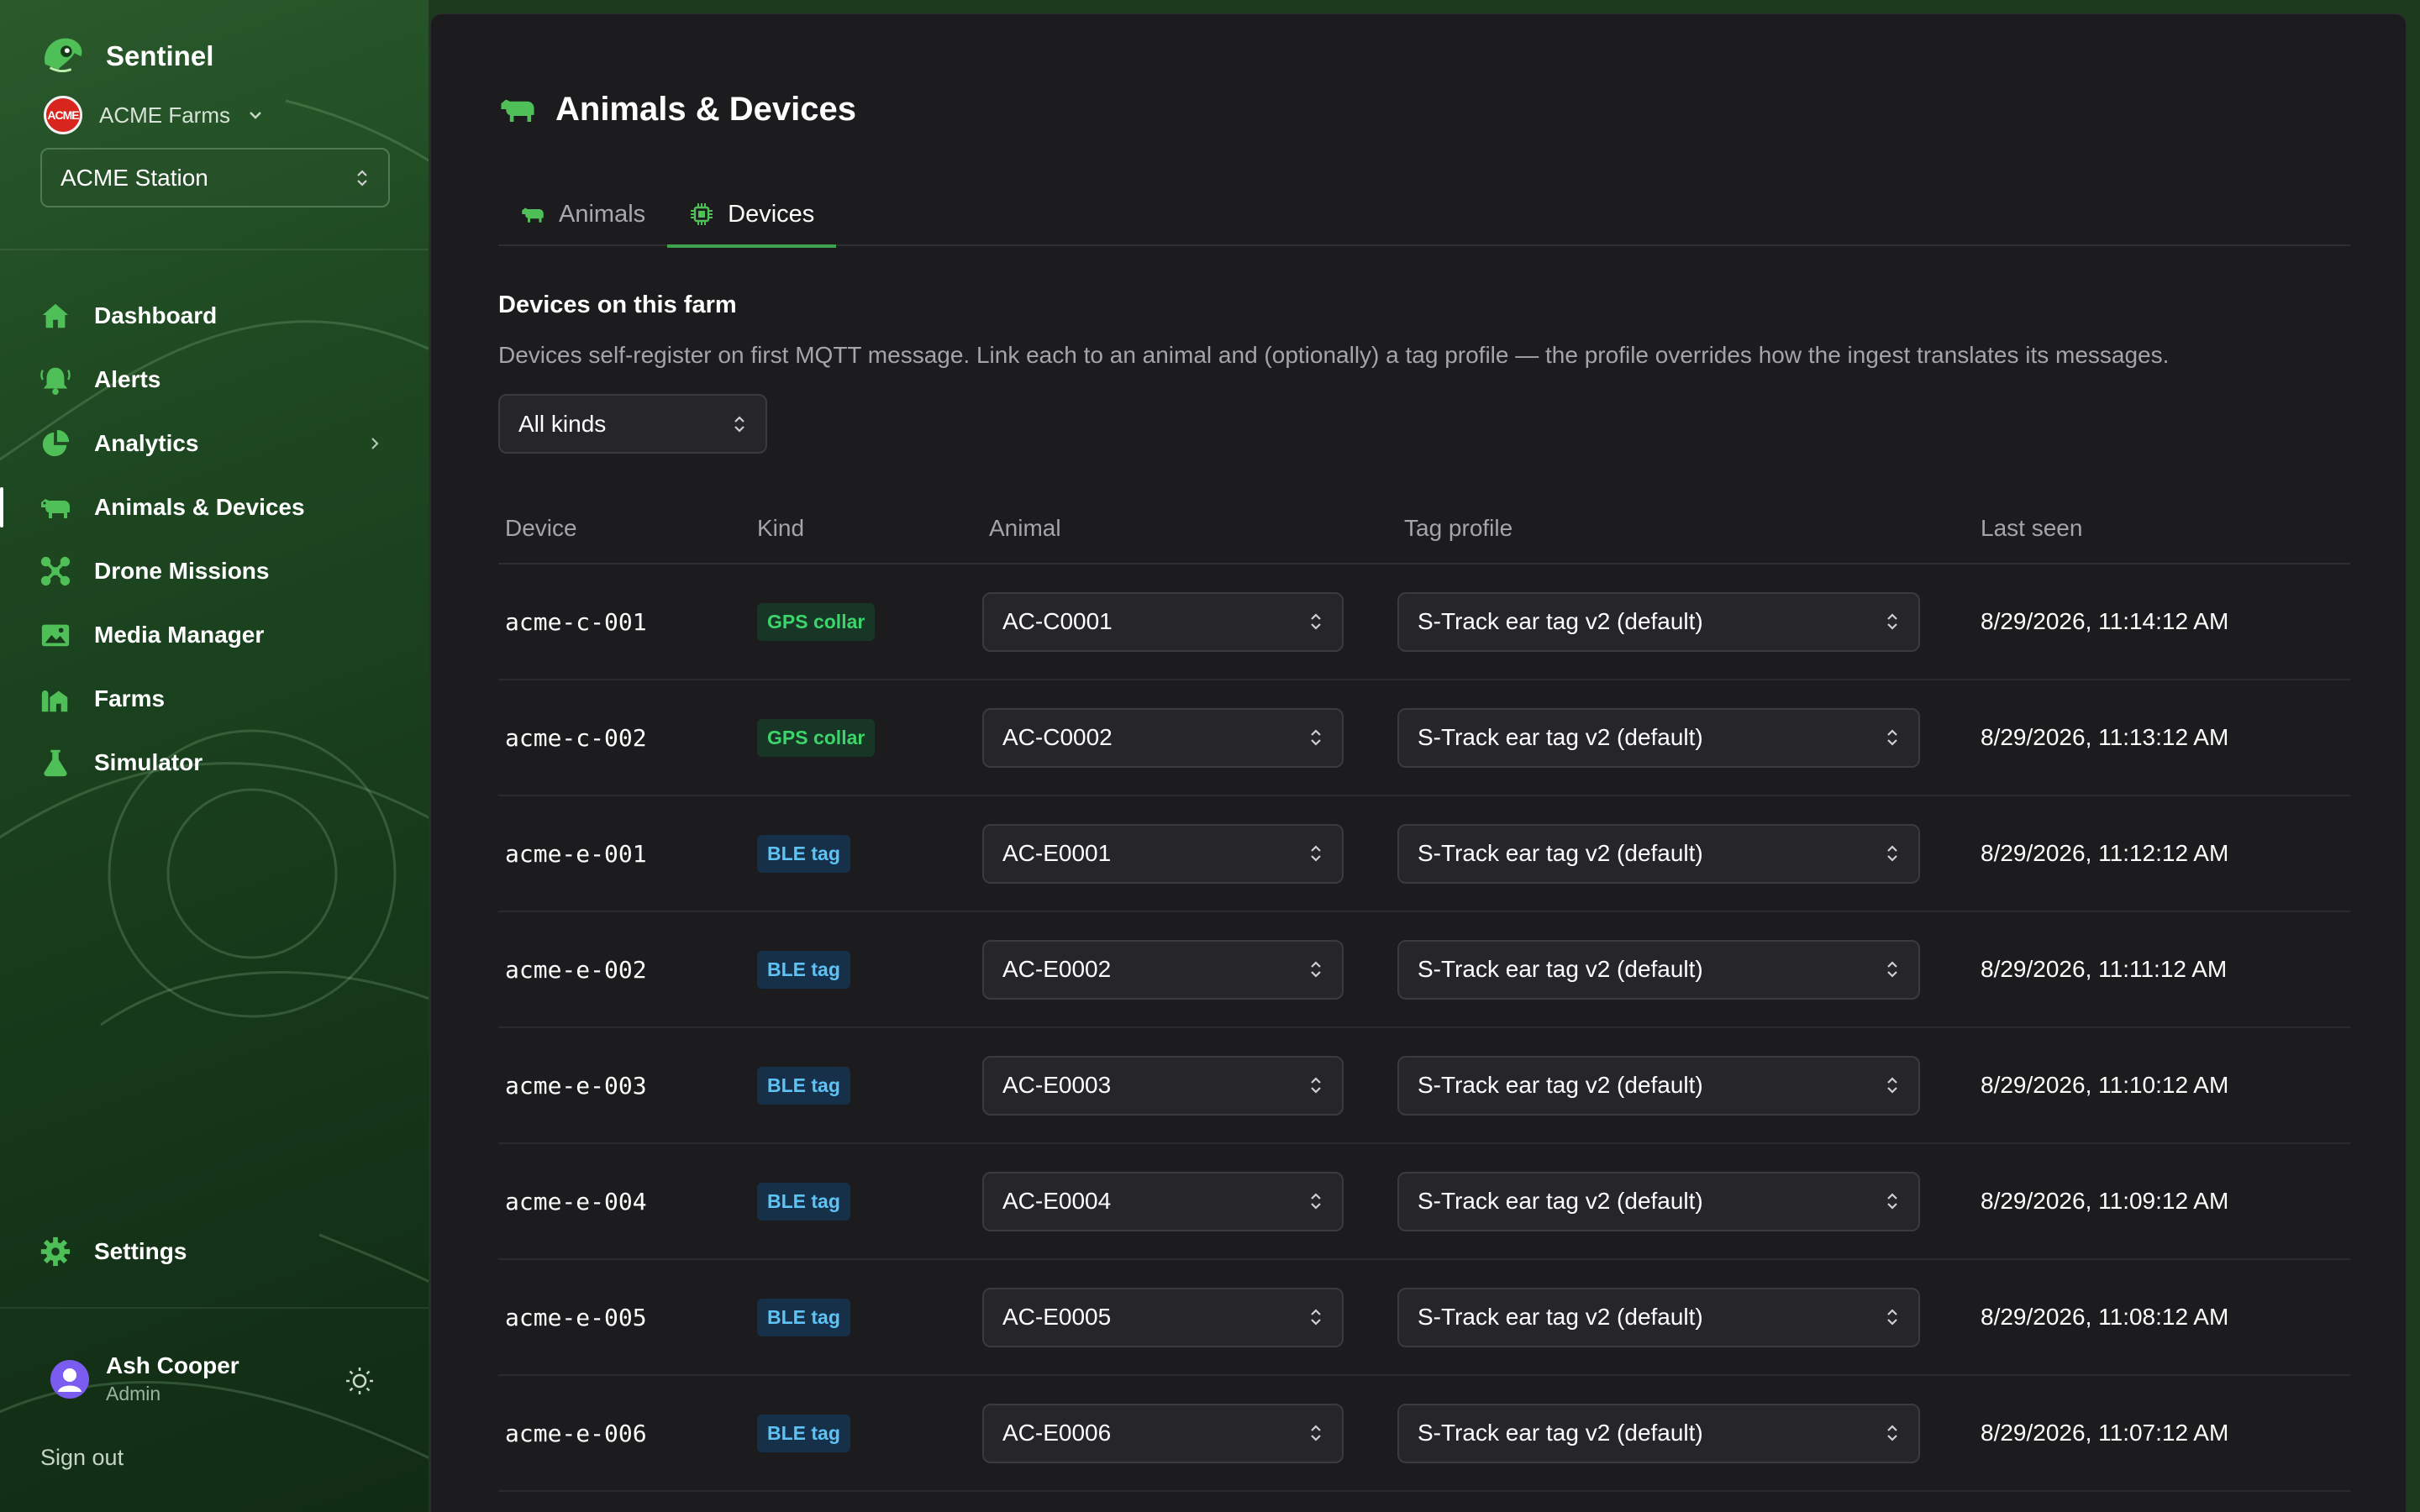  Describe the element at coordinates (144, 1378) in the screenshot. I see `user-profile: Ash Cooper Admin` at that location.